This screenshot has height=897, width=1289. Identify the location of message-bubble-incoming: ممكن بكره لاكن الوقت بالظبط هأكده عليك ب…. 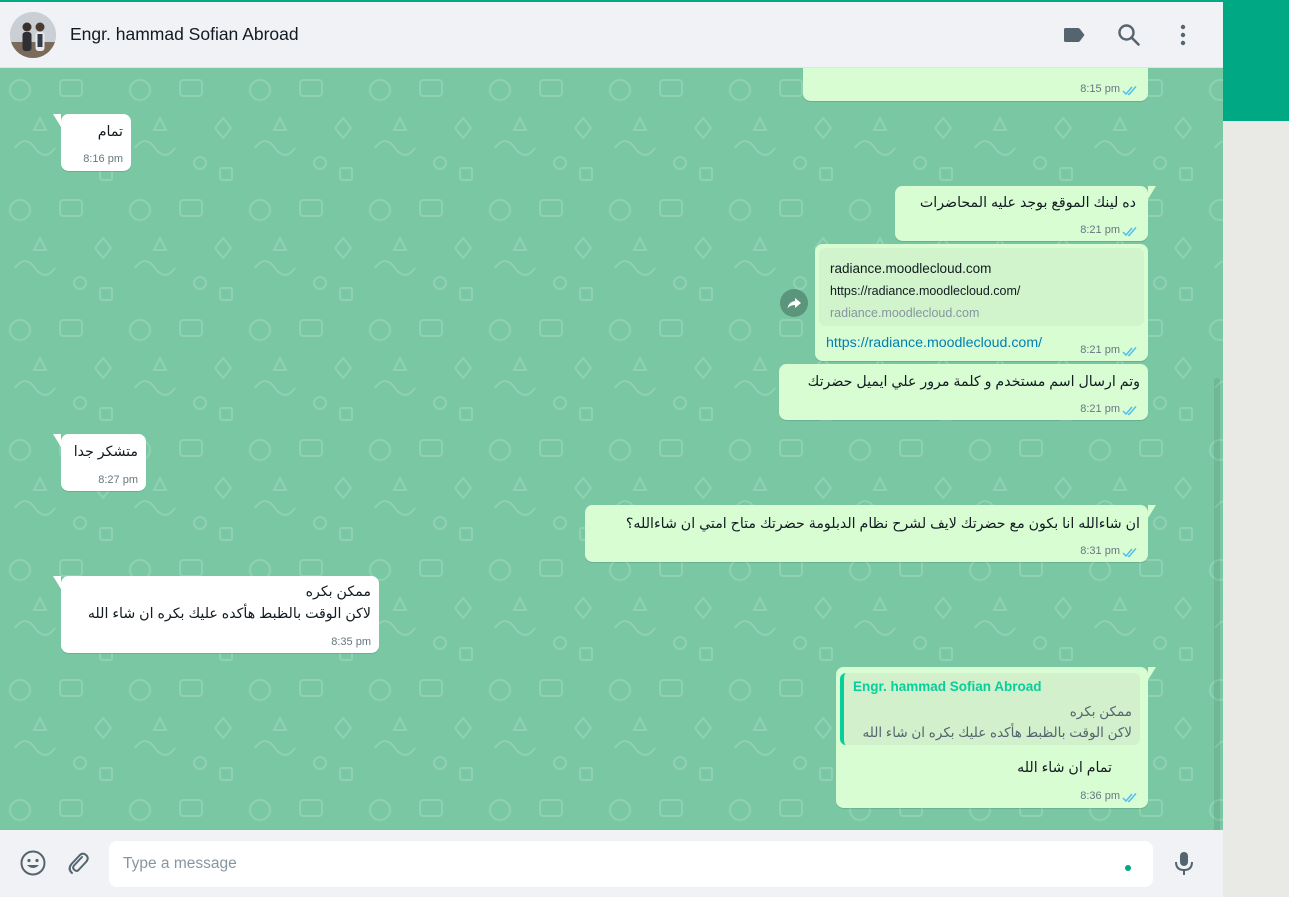
(216, 614).